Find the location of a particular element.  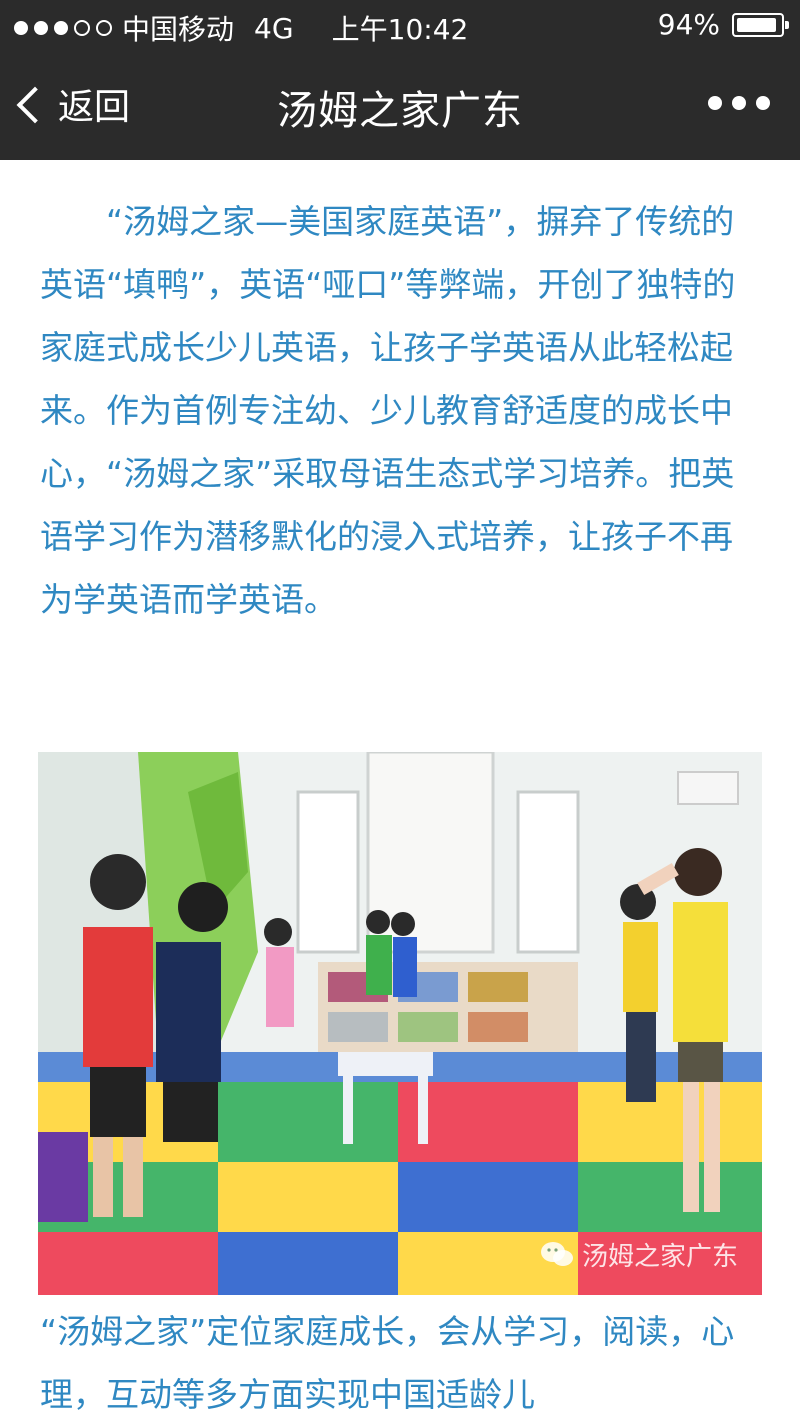

photo-watermark: 汤姆之家广东 is located at coordinates (639, 1254).